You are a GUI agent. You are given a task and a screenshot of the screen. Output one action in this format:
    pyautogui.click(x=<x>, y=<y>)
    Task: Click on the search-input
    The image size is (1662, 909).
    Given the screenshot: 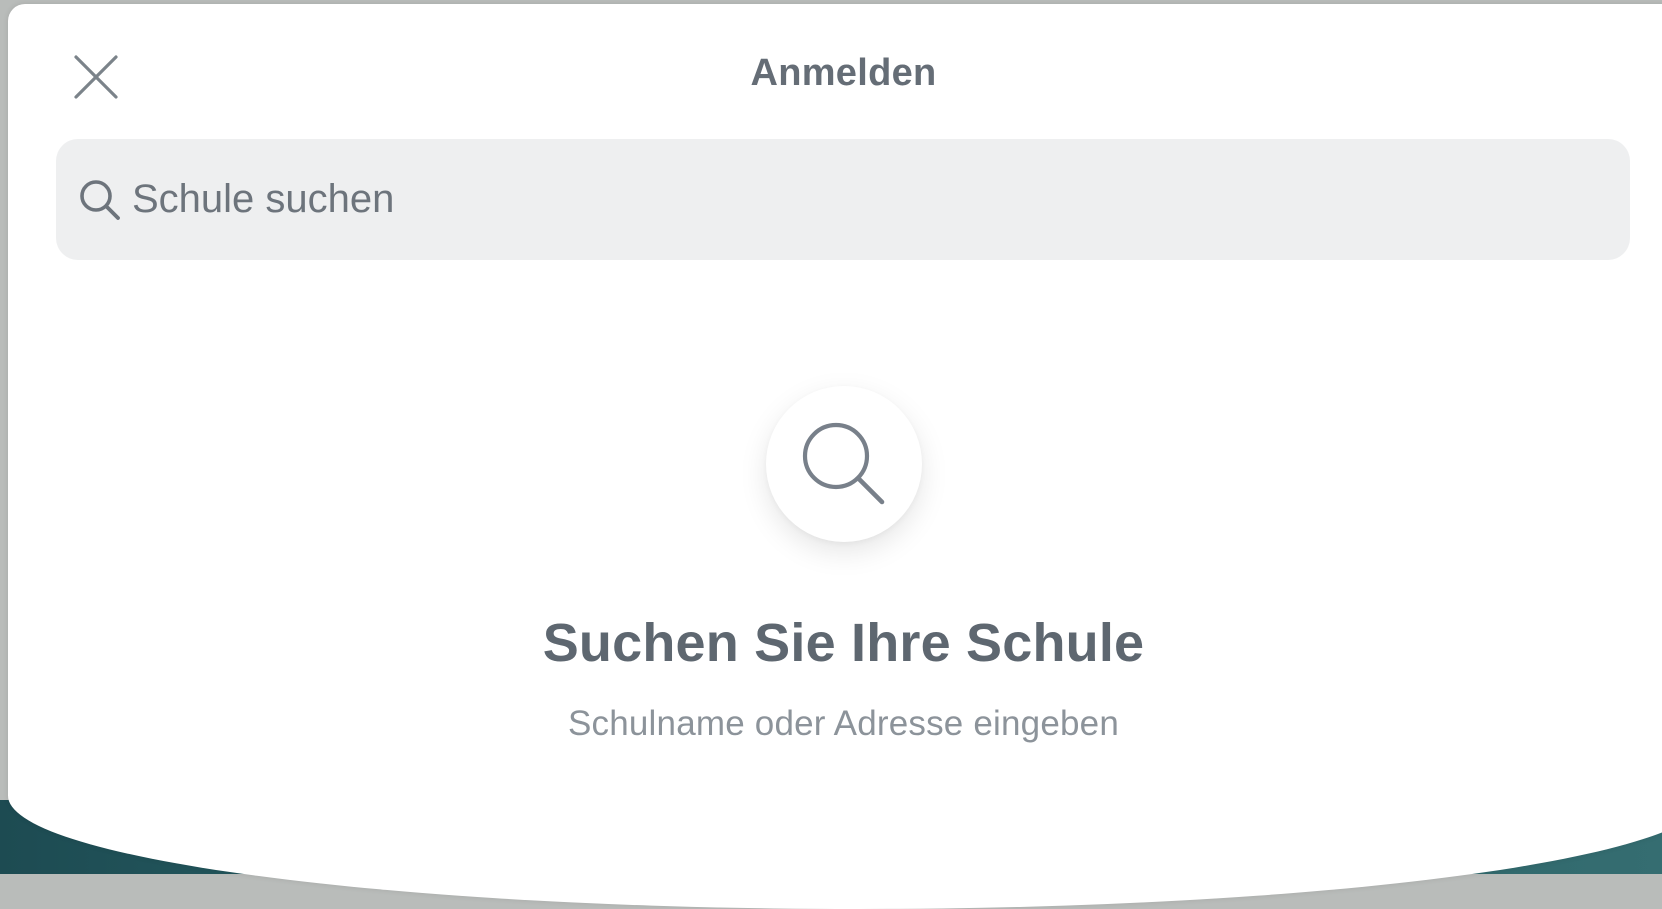 What is the action you would take?
    pyautogui.click(x=857, y=199)
    